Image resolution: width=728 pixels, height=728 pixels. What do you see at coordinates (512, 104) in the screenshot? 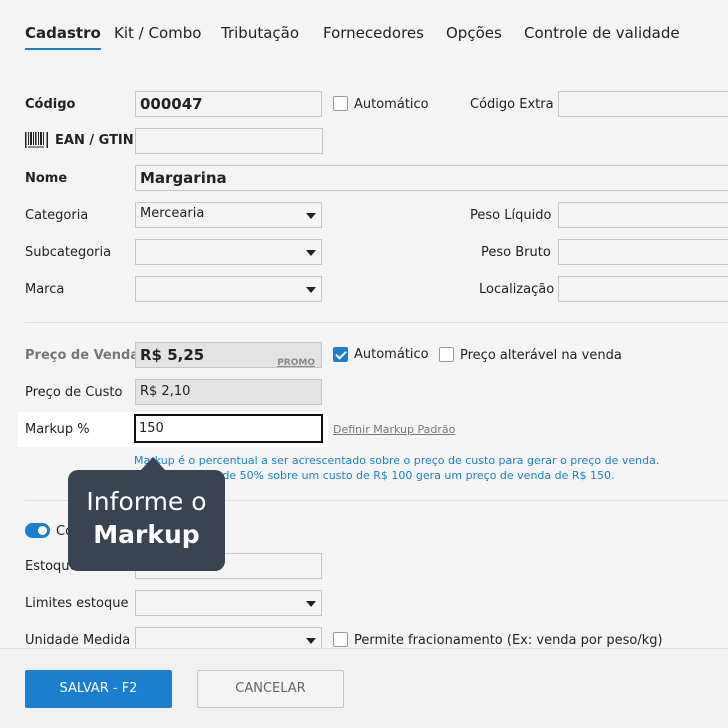
I see `codigo-extra-label: Código Extra` at bounding box center [512, 104].